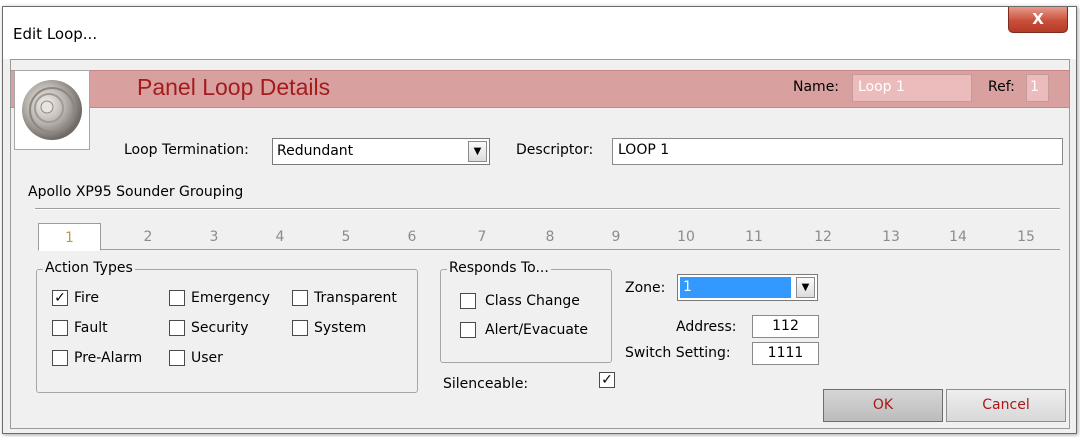  I want to click on switch-setting-field: 1111, so click(785, 353).